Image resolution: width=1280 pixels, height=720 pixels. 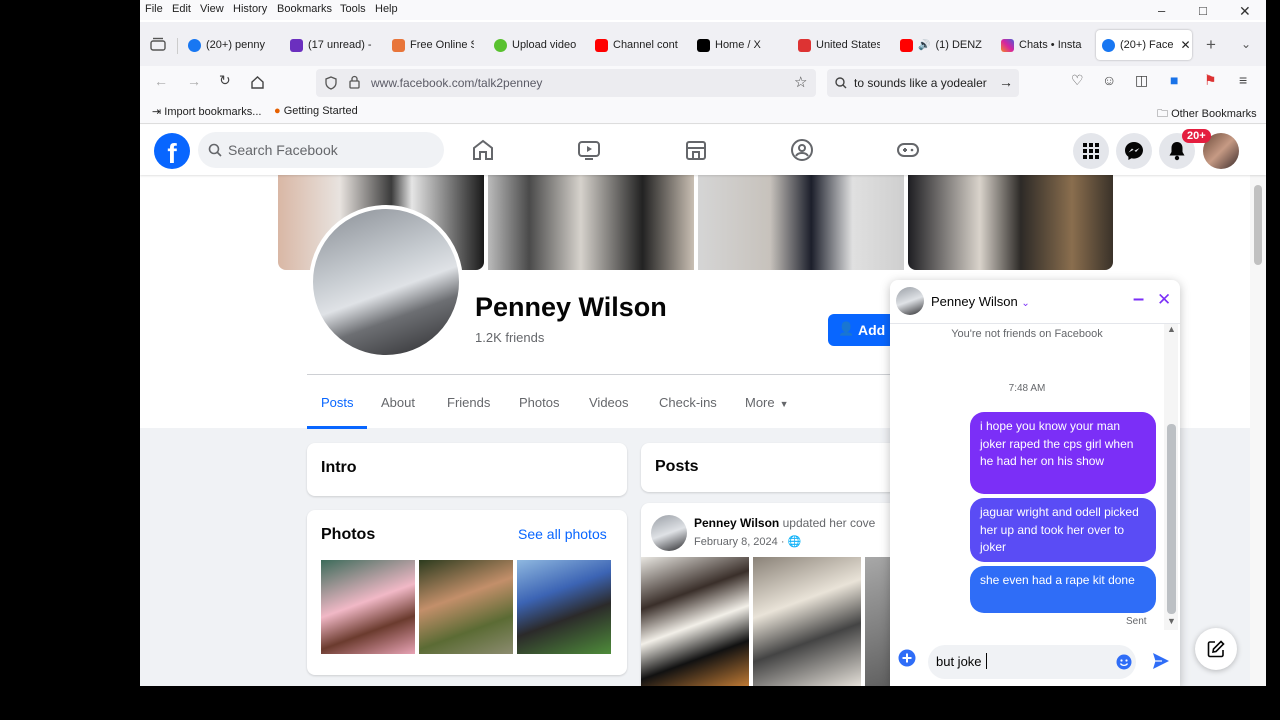 I want to click on page-scrollbar-thumb, so click(x=1258, y=225).